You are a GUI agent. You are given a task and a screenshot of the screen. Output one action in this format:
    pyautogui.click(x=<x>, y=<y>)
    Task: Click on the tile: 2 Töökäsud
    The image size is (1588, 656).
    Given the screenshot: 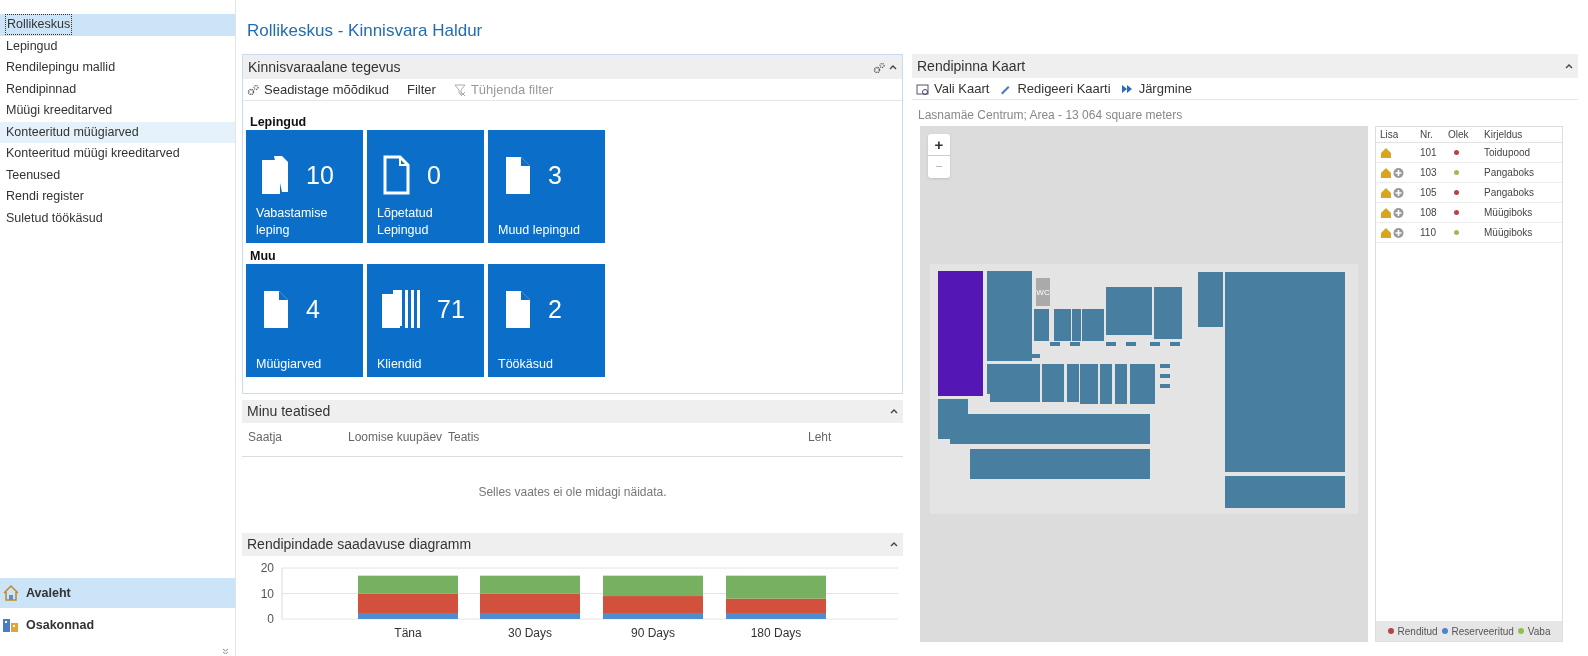 What is the action you would take?
    pyautogui.click(x=546, y=320)
    